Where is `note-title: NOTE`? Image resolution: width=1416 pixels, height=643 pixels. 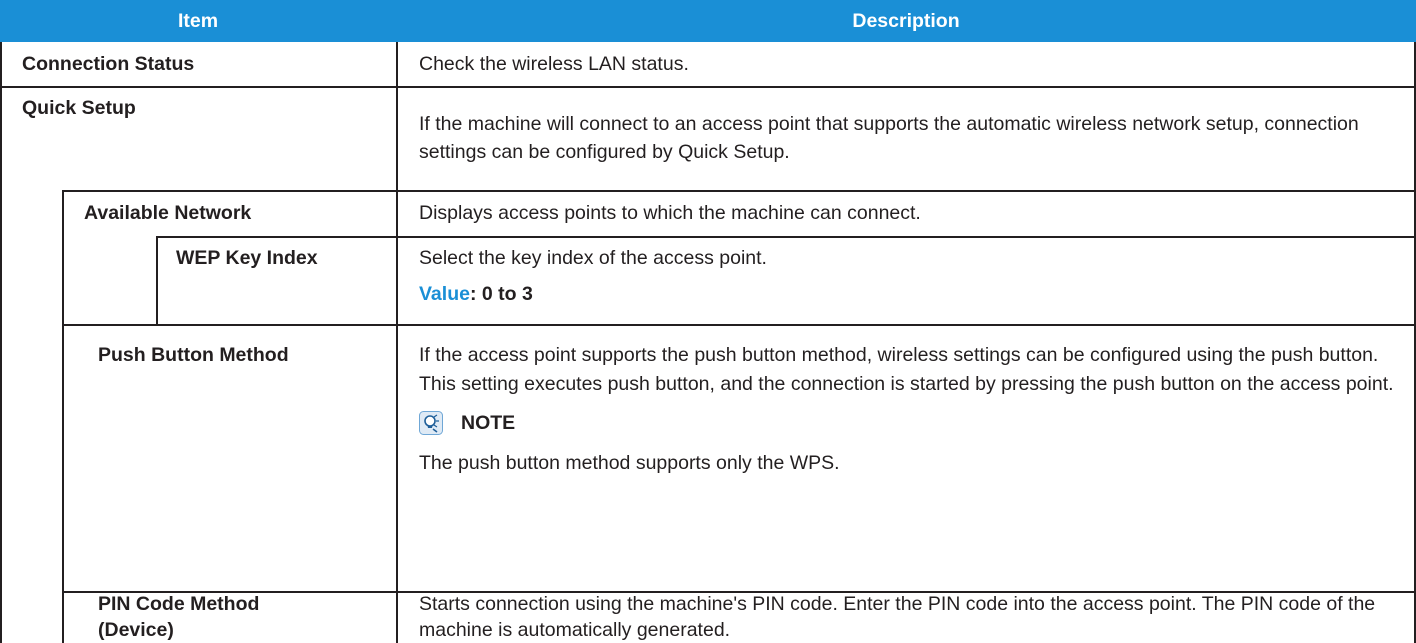 note-title: NOTE is located at coordinates (488, 423).